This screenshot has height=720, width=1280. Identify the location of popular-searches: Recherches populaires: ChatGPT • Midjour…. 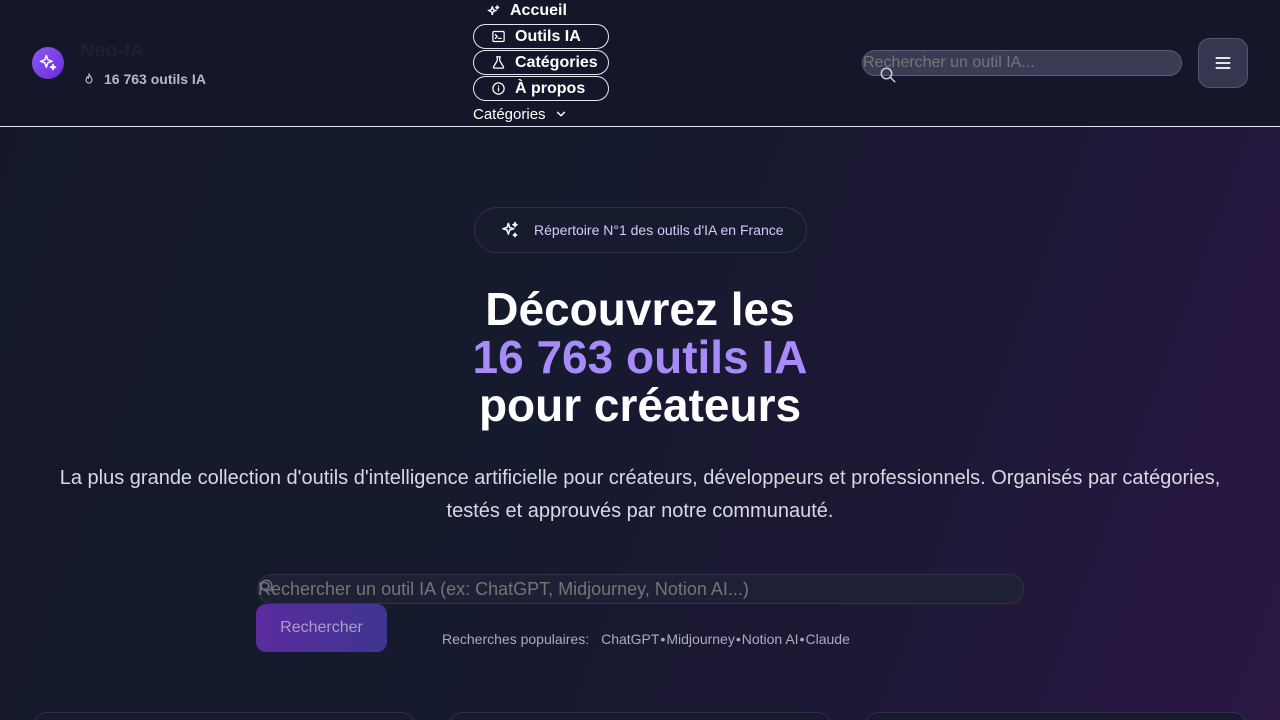
(646, 639).